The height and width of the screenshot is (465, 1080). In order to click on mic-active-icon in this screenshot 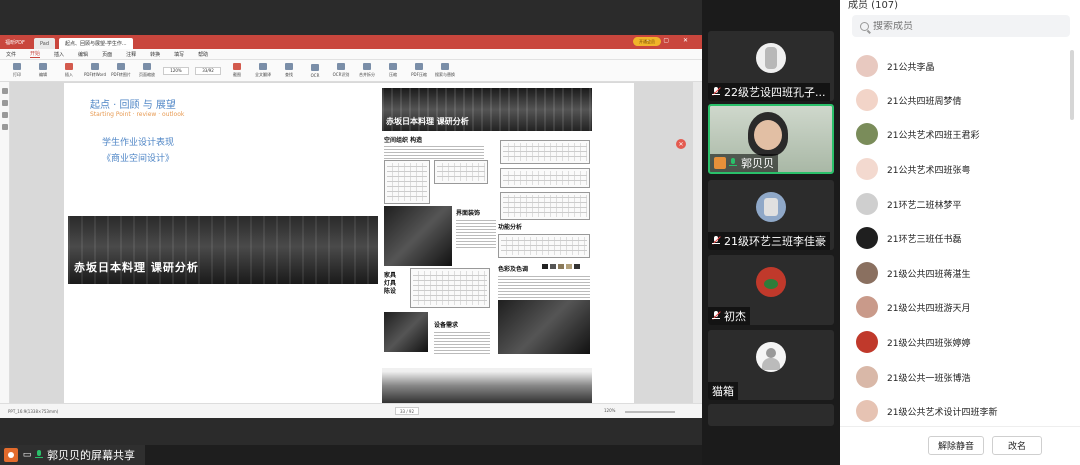, I will do `click(733, 163)`.